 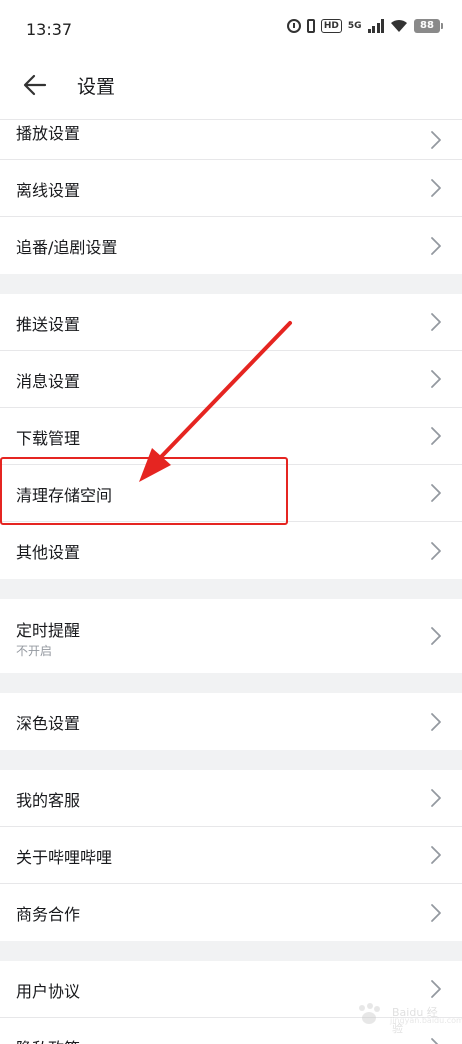 What do you see at coordinates (369, 1013) in the screenshot?
I see `paw-icon` at bounding box center [369, 1013].